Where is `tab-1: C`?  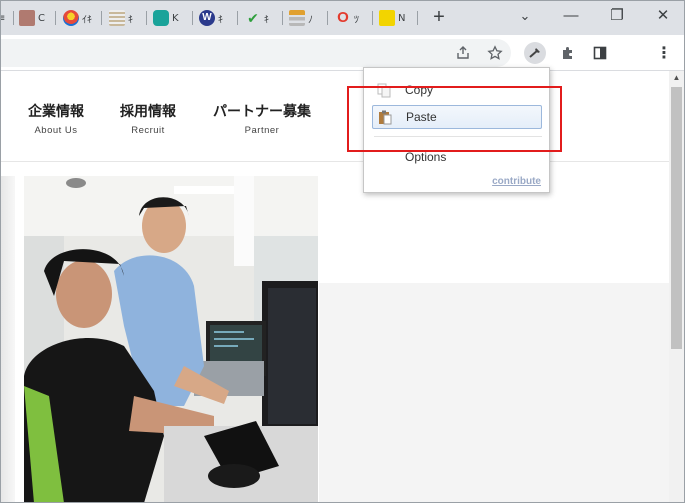 tab-1: C is located at coordinates (32, 18).